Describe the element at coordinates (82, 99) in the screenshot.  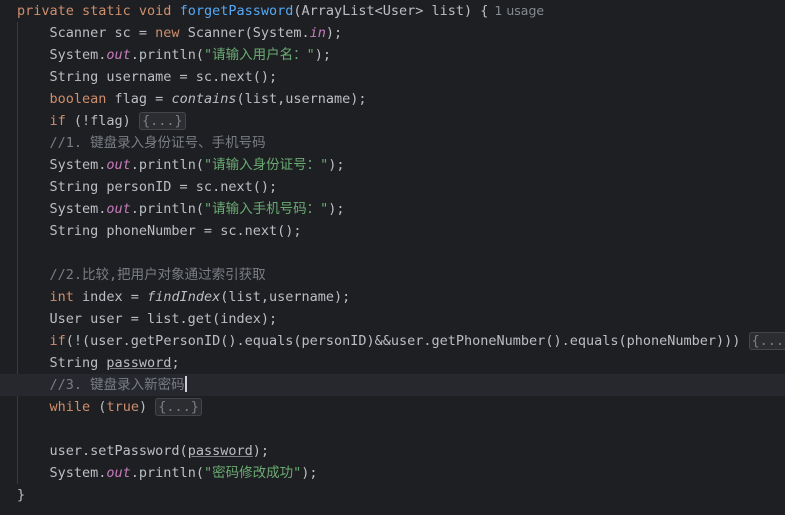
I see `code-token: boolean` at that location.